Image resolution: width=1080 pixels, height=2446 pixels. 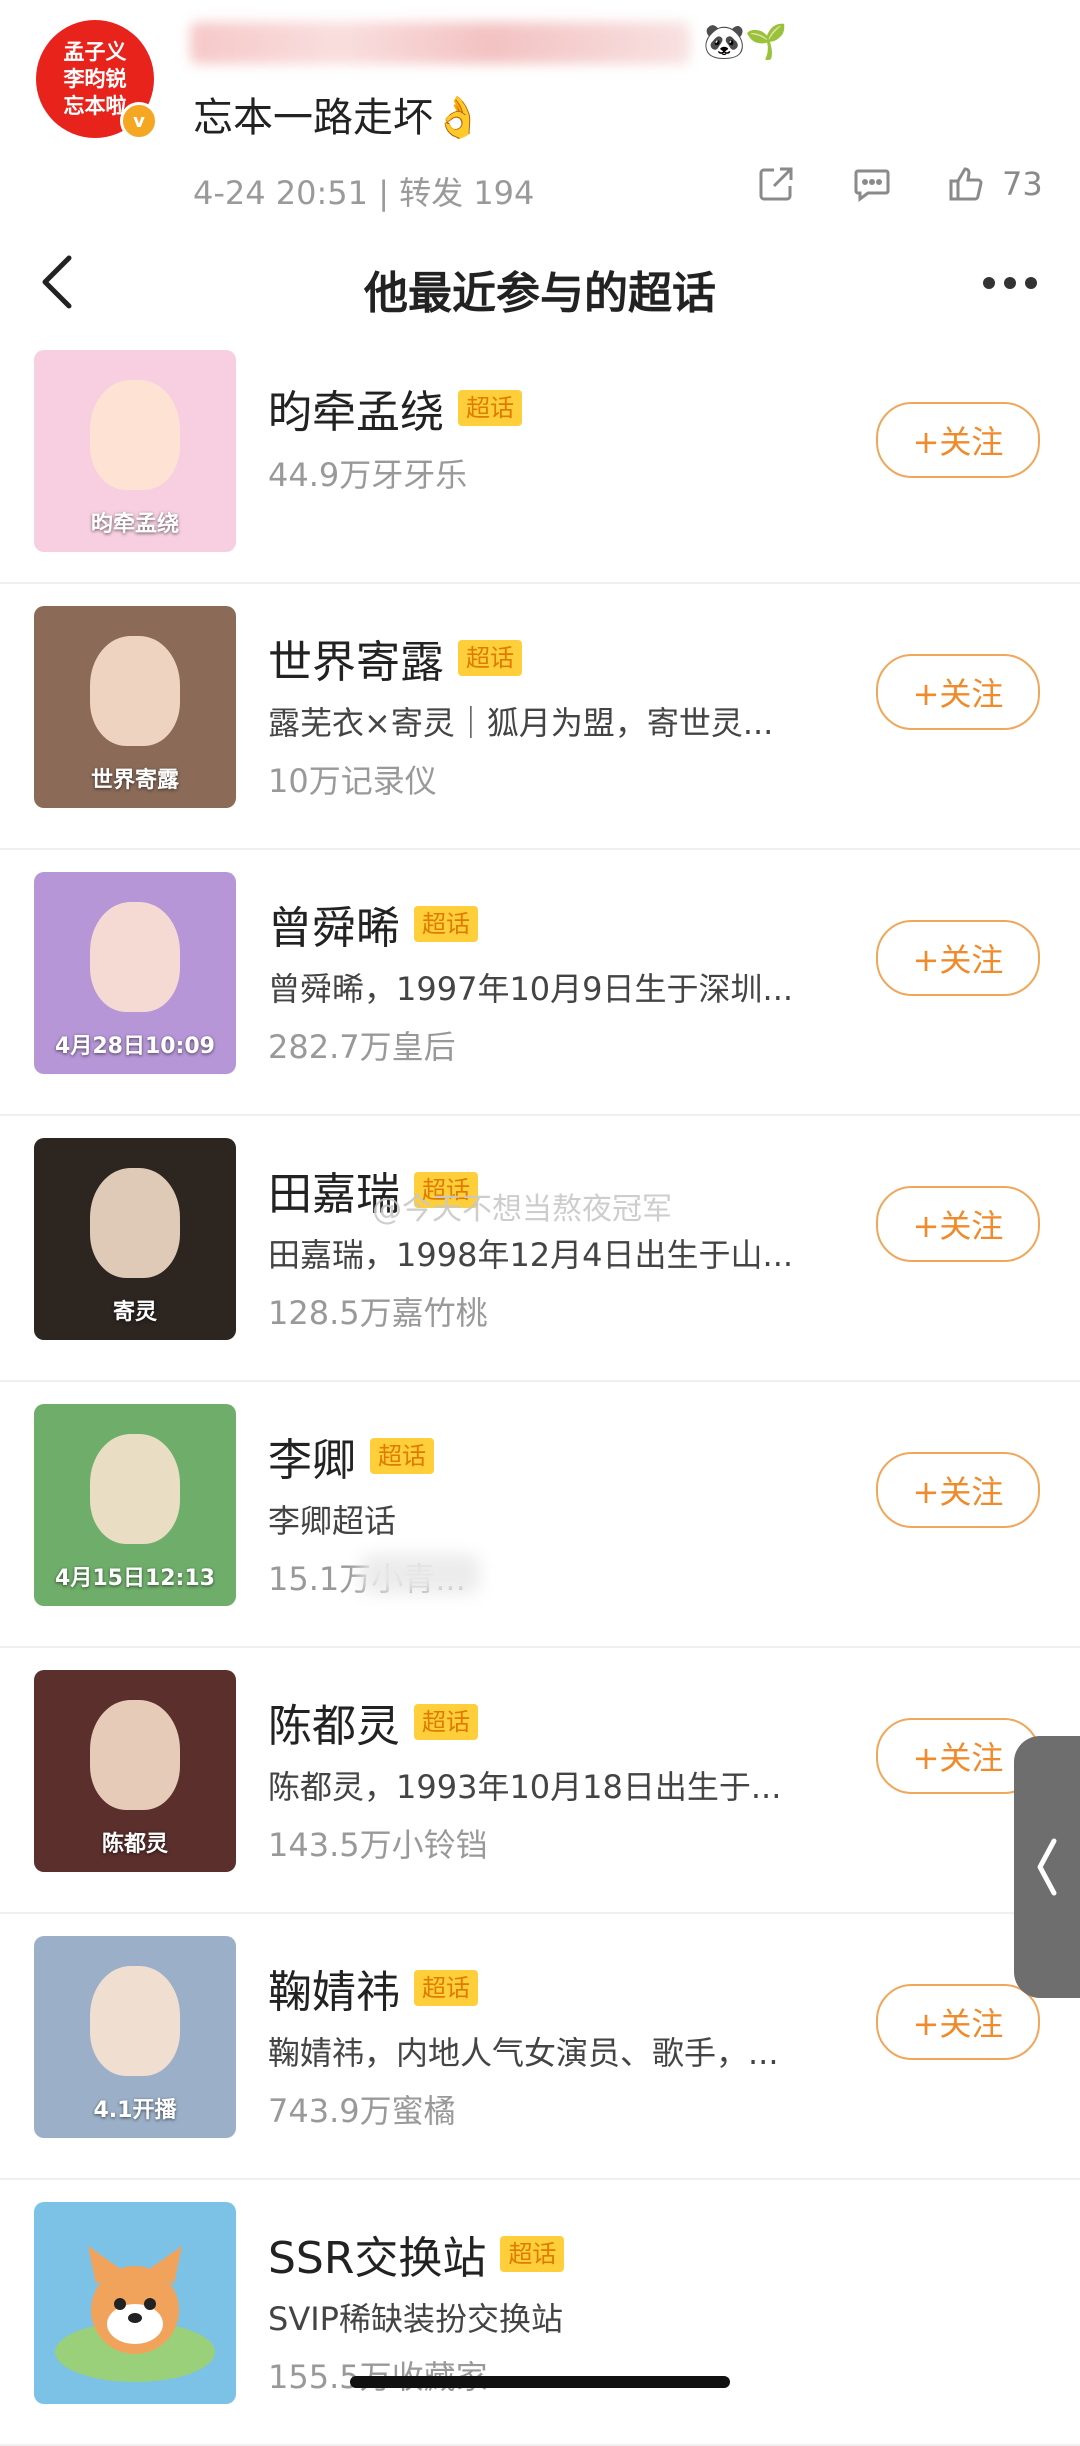 I want to click on share-button, so click(x=776, y=184).